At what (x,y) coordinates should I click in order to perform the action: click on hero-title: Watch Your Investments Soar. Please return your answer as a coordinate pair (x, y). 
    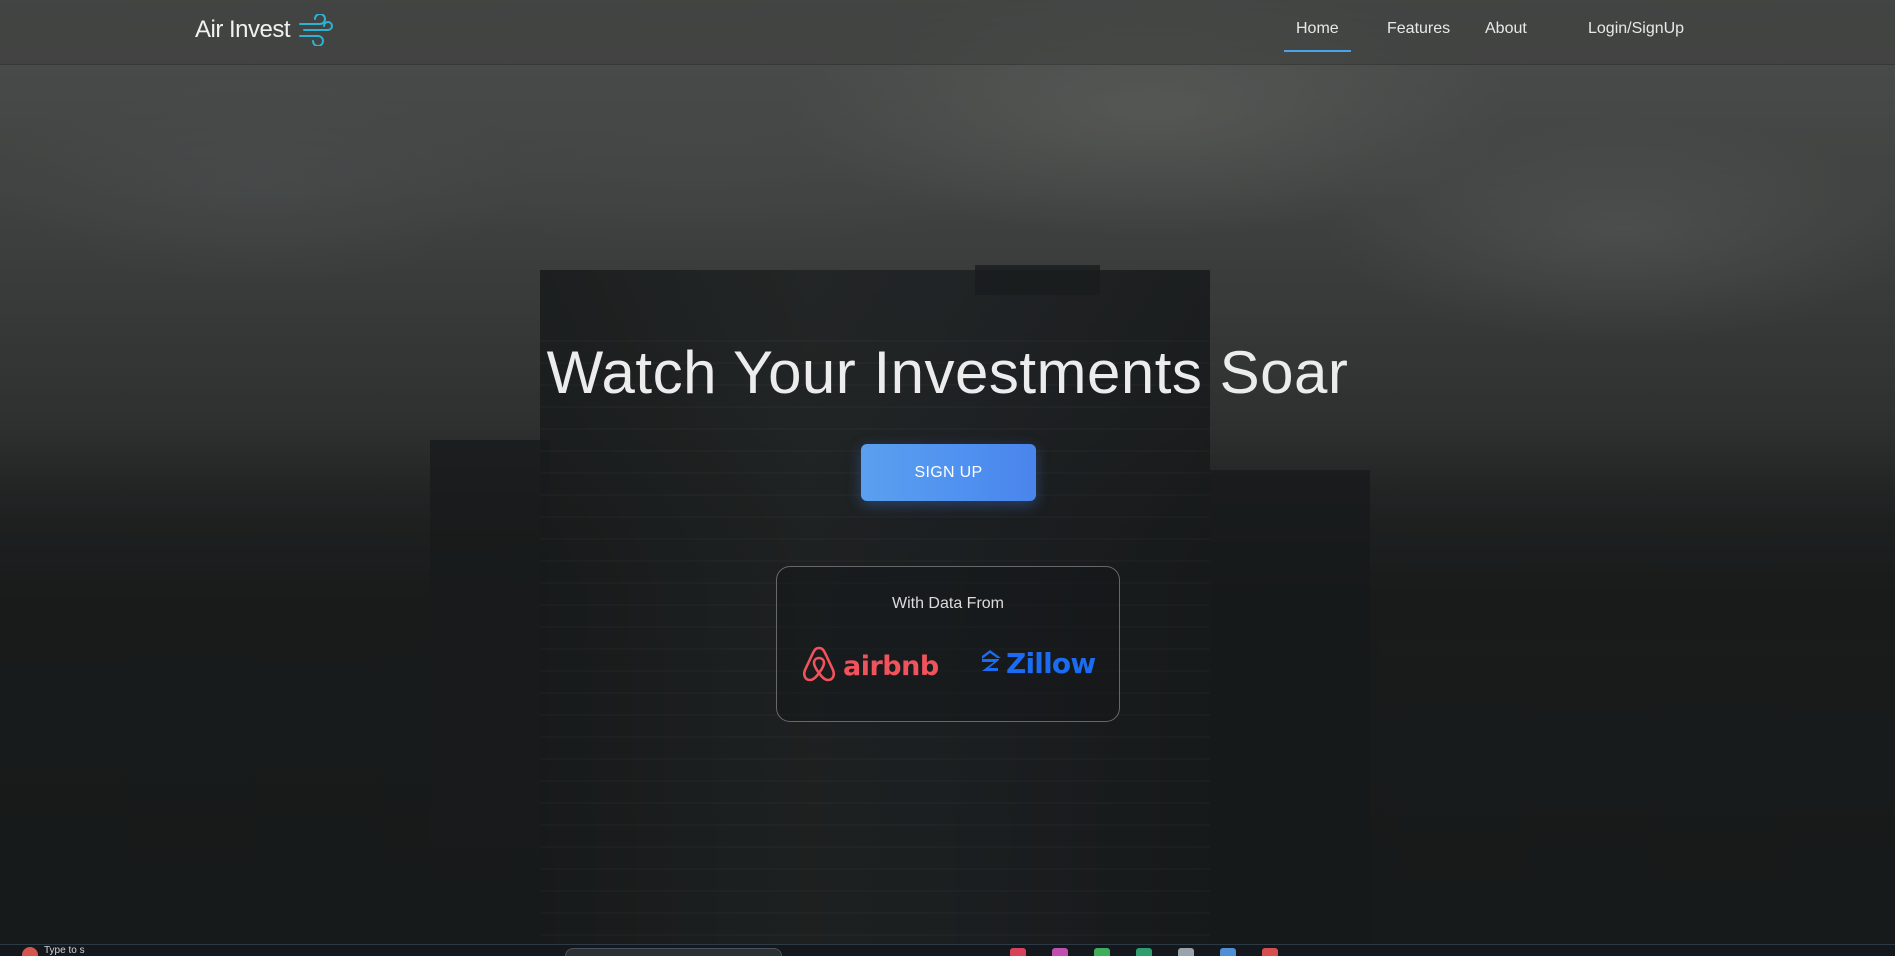
    Looking at the image, I should click on (947, 372).